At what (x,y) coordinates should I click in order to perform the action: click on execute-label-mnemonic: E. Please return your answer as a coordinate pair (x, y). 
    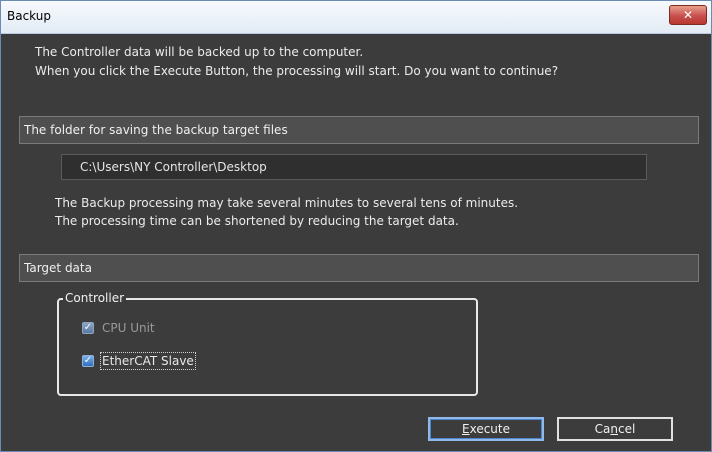
    Looking at the image, I should click on (466, 429).